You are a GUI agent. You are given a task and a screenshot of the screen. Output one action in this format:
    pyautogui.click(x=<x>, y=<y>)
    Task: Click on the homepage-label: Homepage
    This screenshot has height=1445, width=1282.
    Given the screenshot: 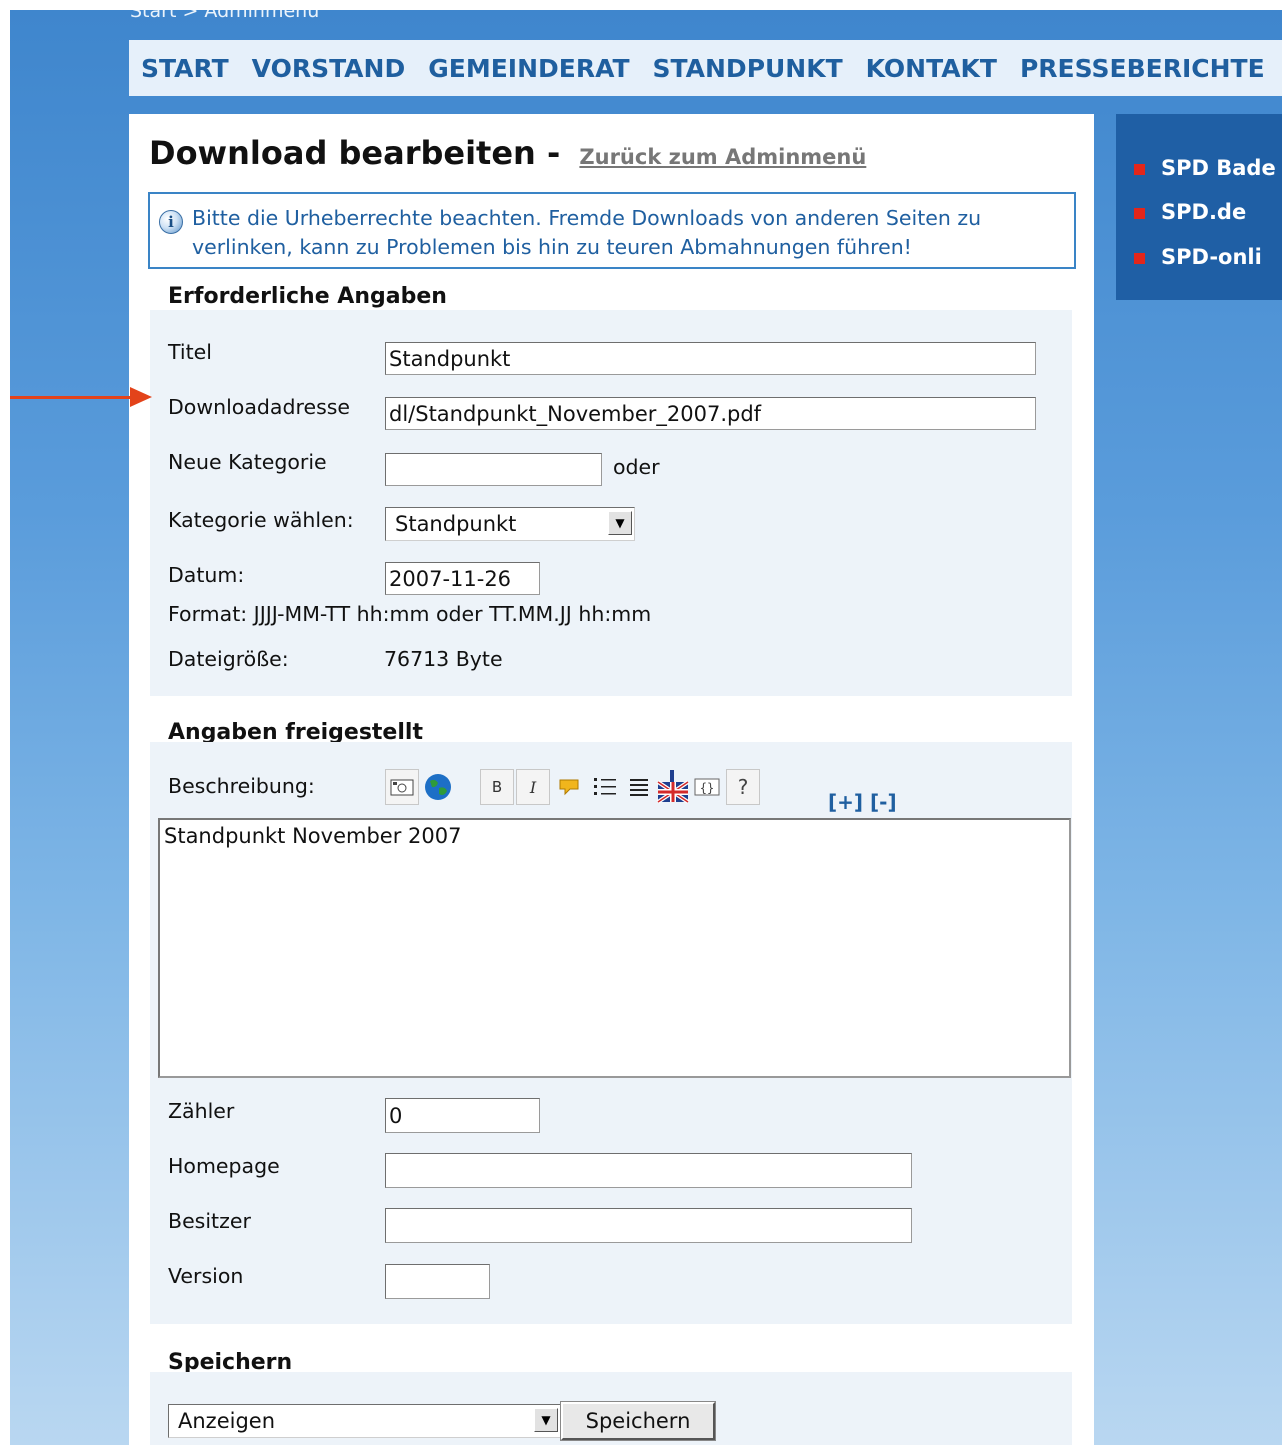 What is the action you would take?
    pyautogui.click(x=224, y=1166)
    